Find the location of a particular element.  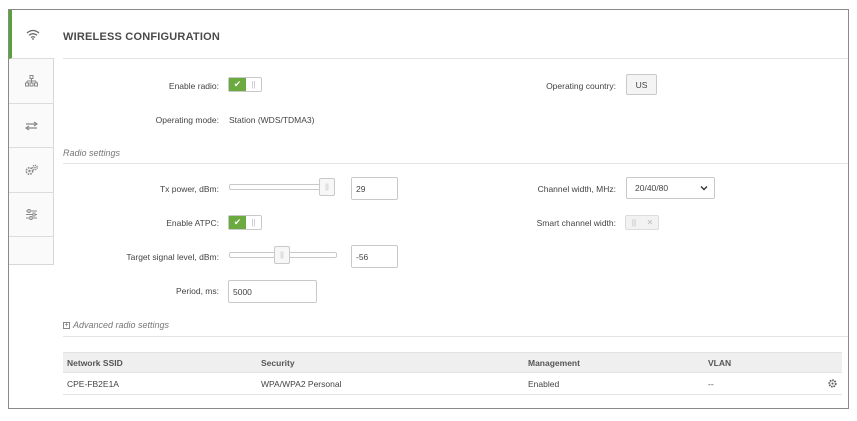

column-header-security: Security is located at coordinates (278, 363).